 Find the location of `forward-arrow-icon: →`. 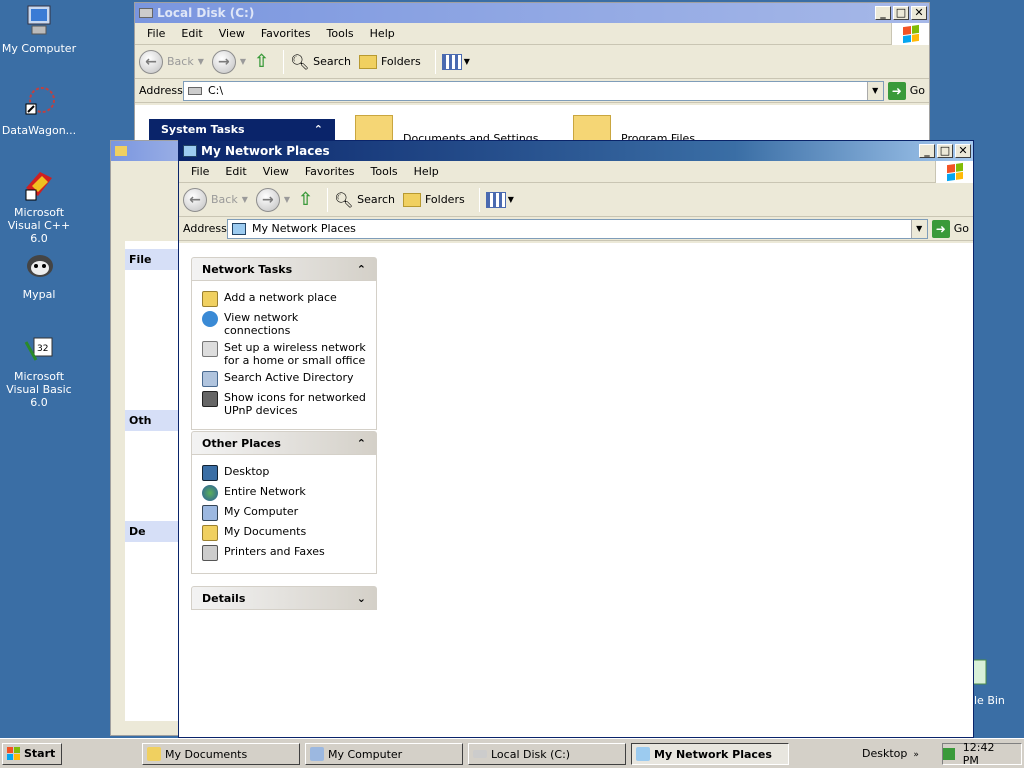

forward-arrow-icon: → is located at coordinates (223, 61).